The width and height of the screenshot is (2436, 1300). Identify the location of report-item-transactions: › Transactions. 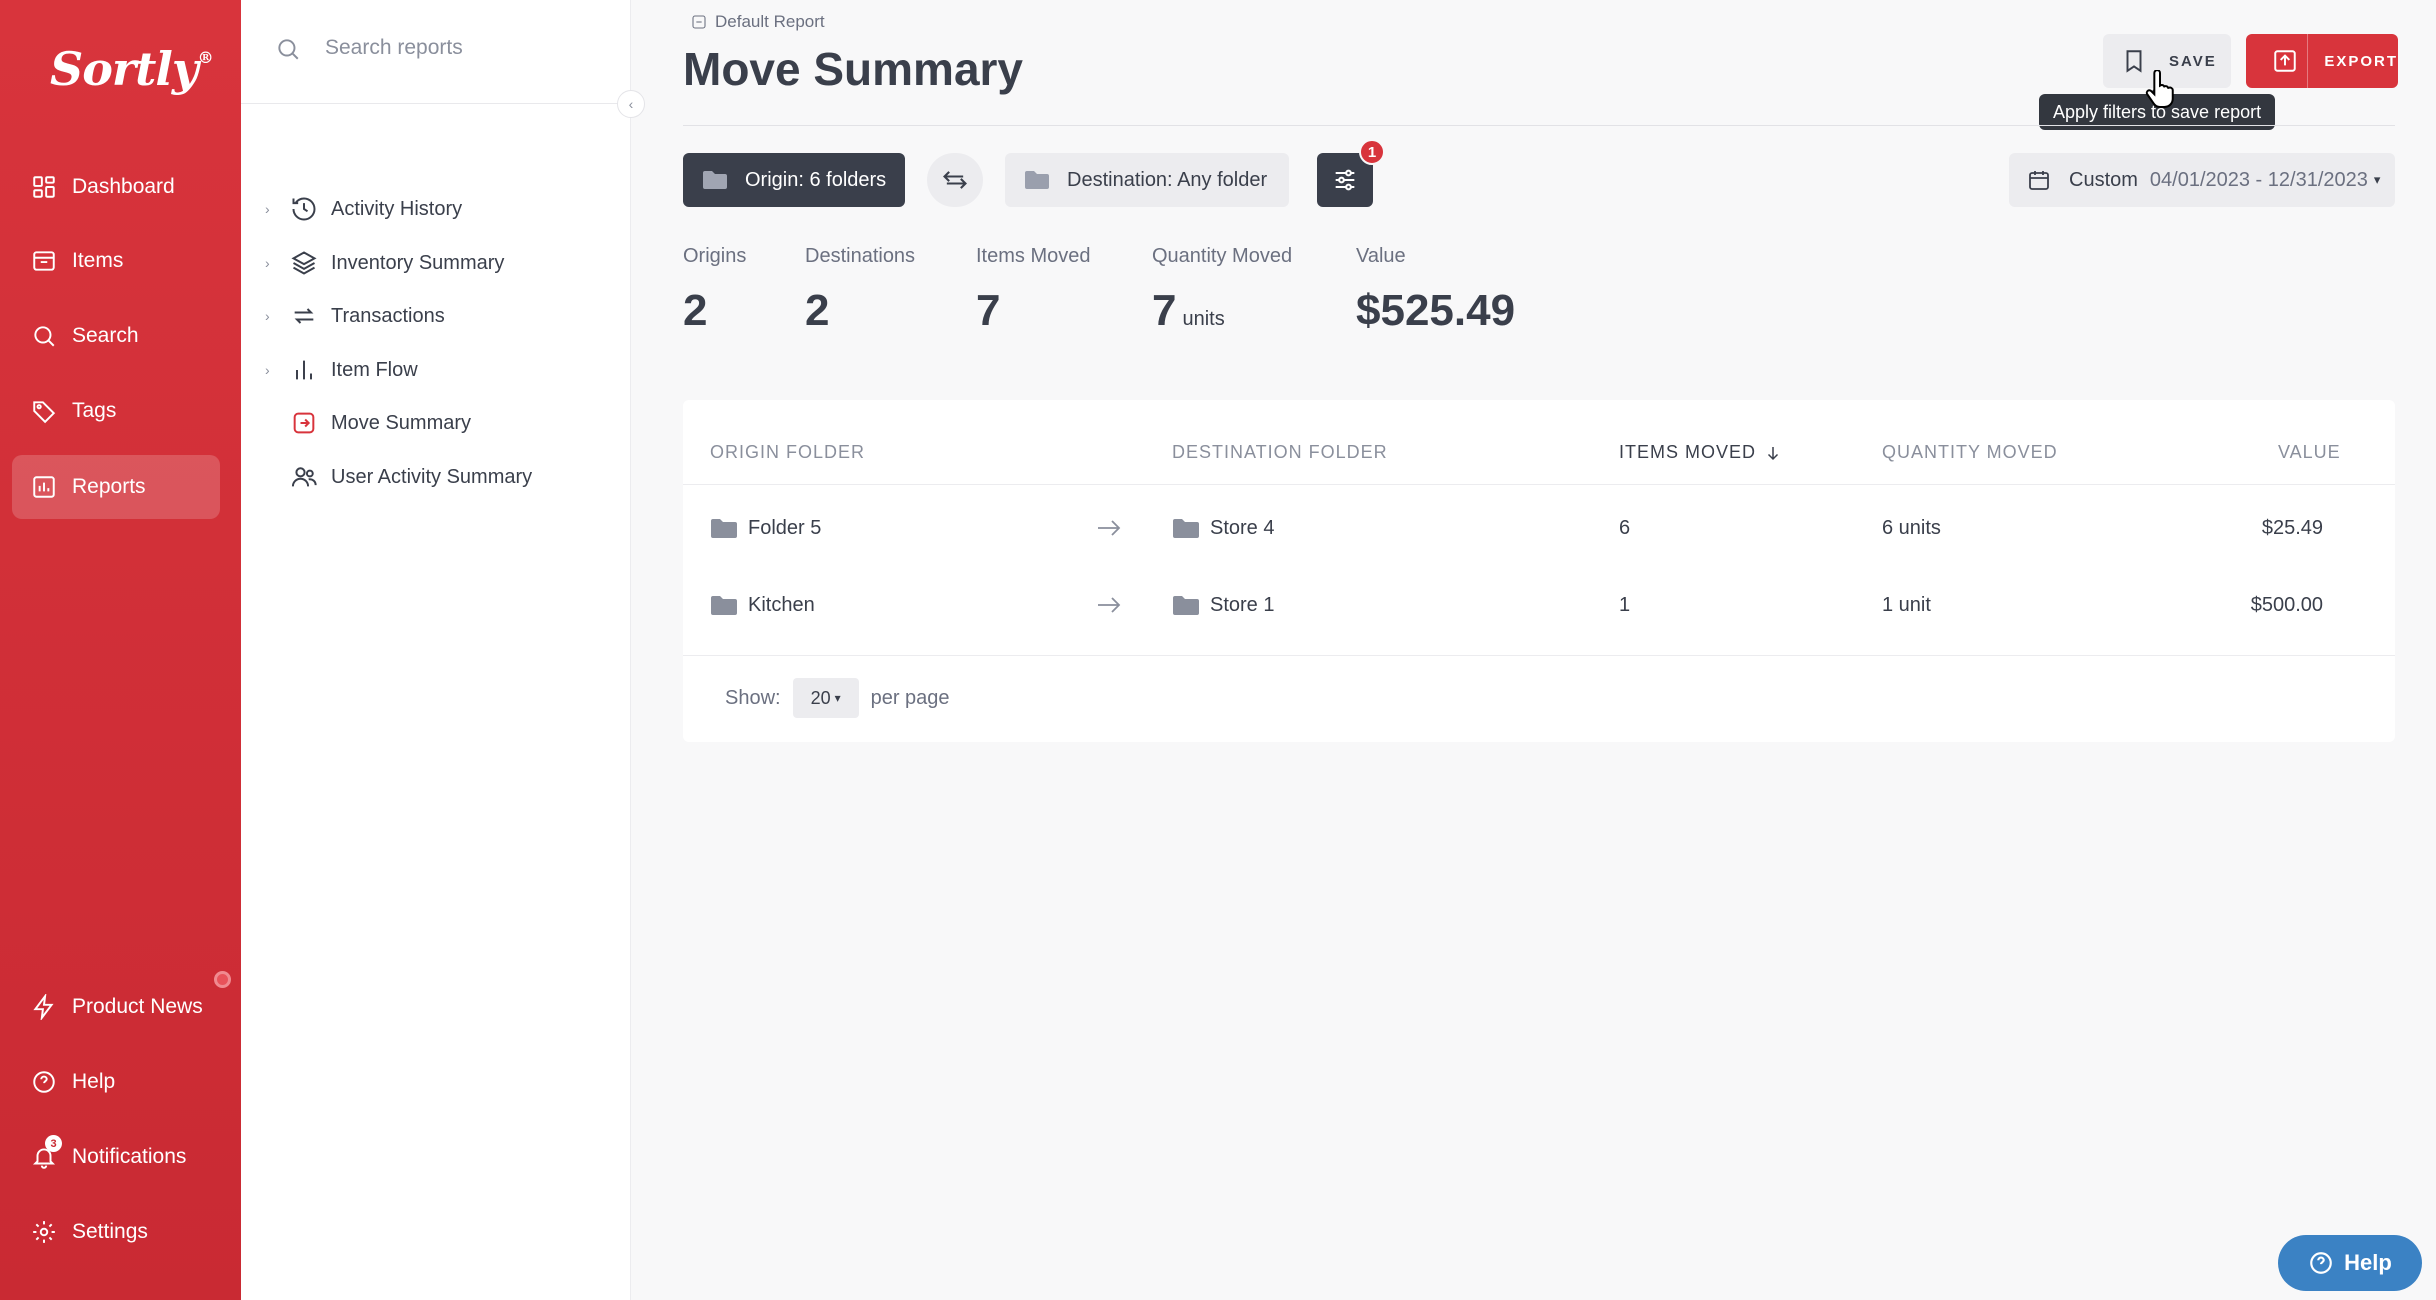
(355, 316).